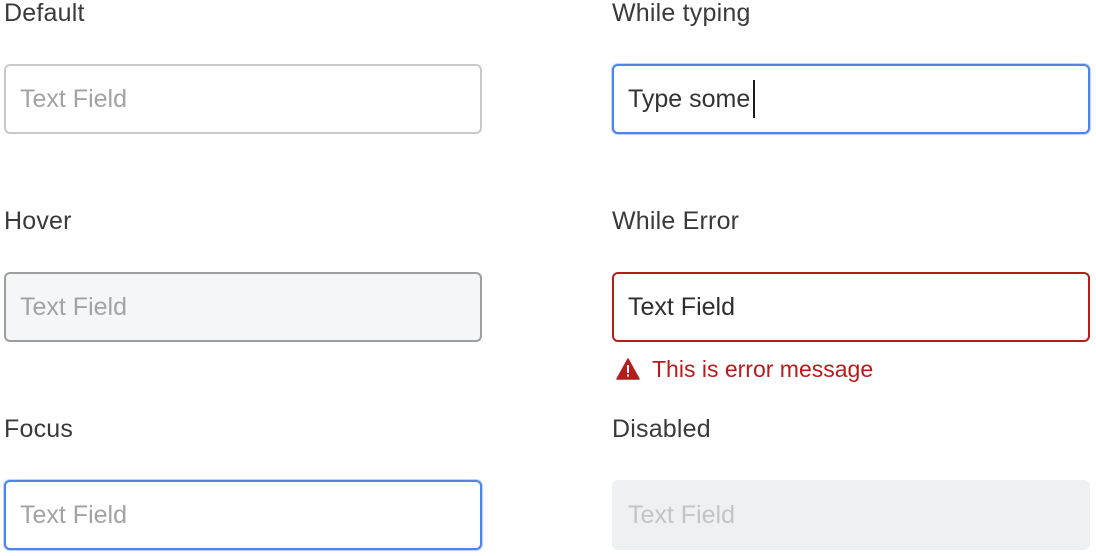 The width and height of the screenshot is (1096, 556). Describe the element at coordinates (754, 99) in the screenshot. I see `text-caret` at that location.